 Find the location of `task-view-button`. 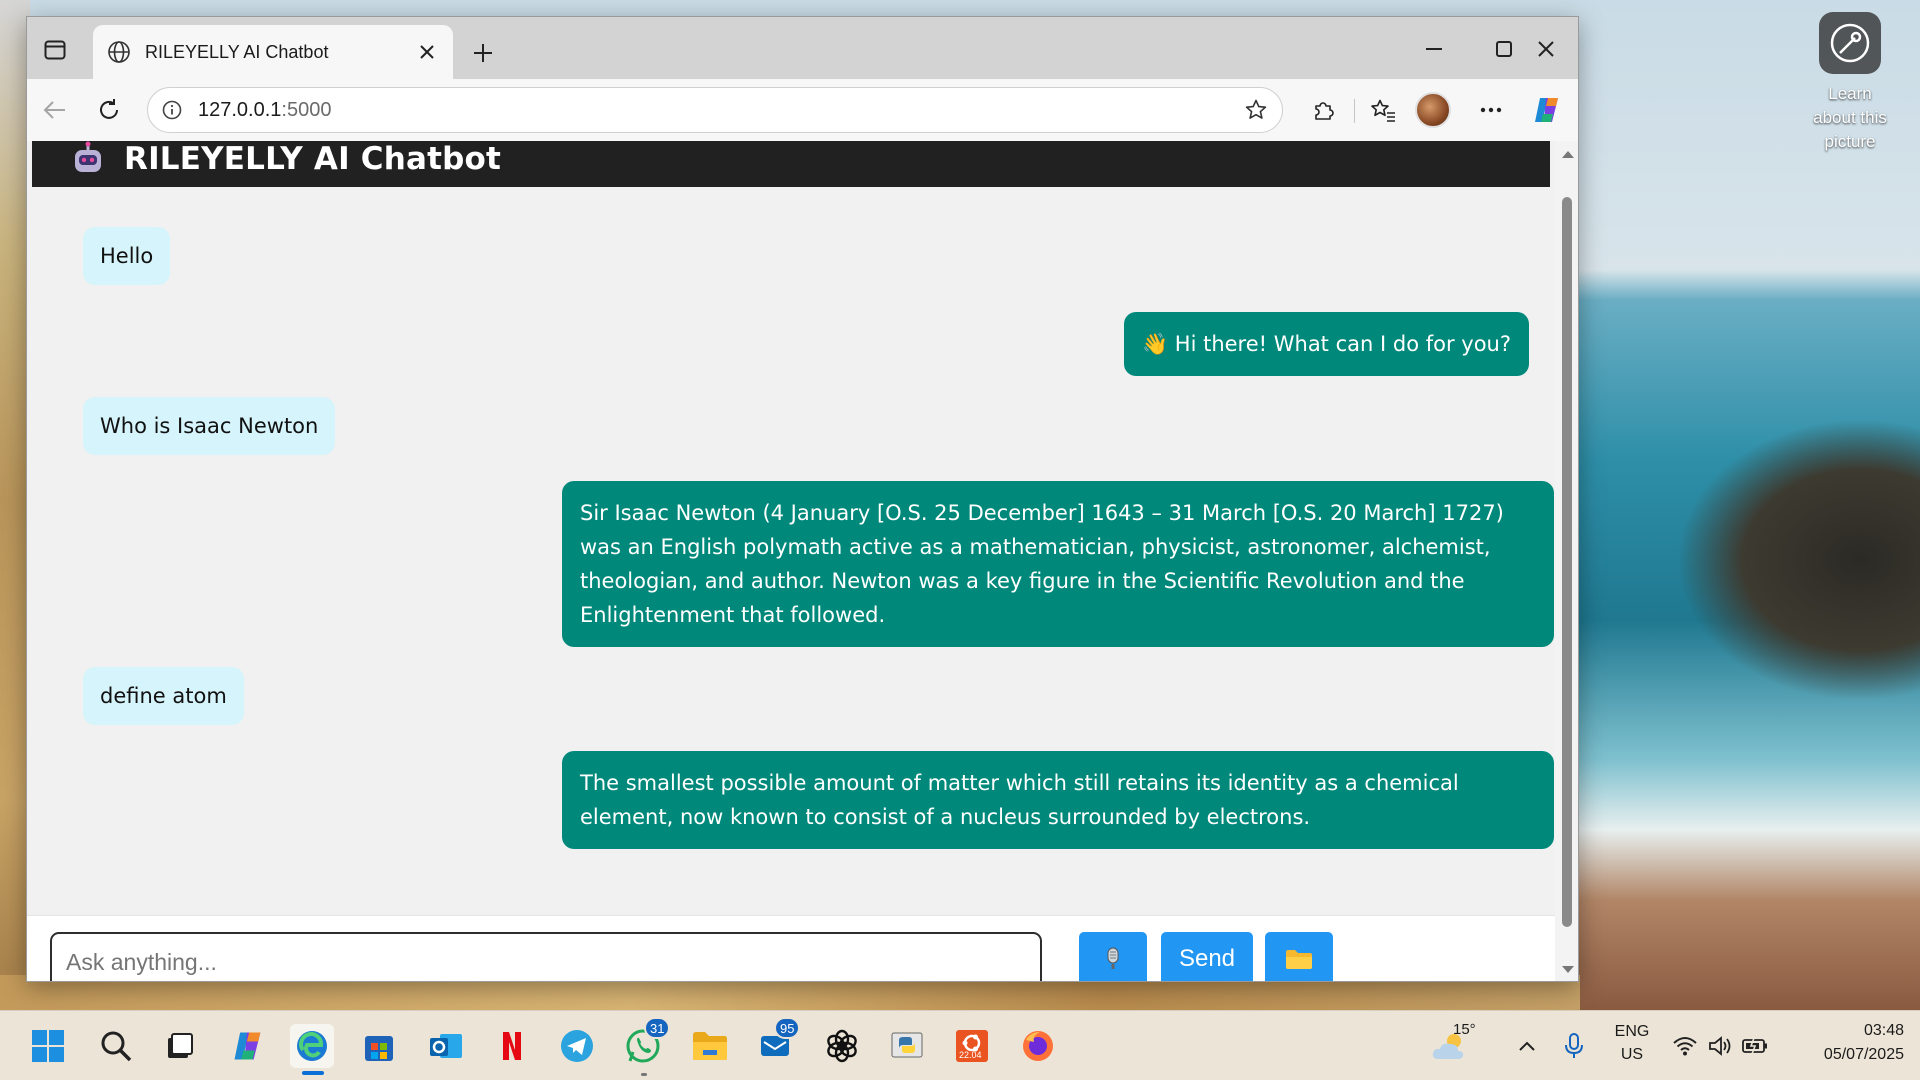

task-view-button is located at coordinates (180, 1046).